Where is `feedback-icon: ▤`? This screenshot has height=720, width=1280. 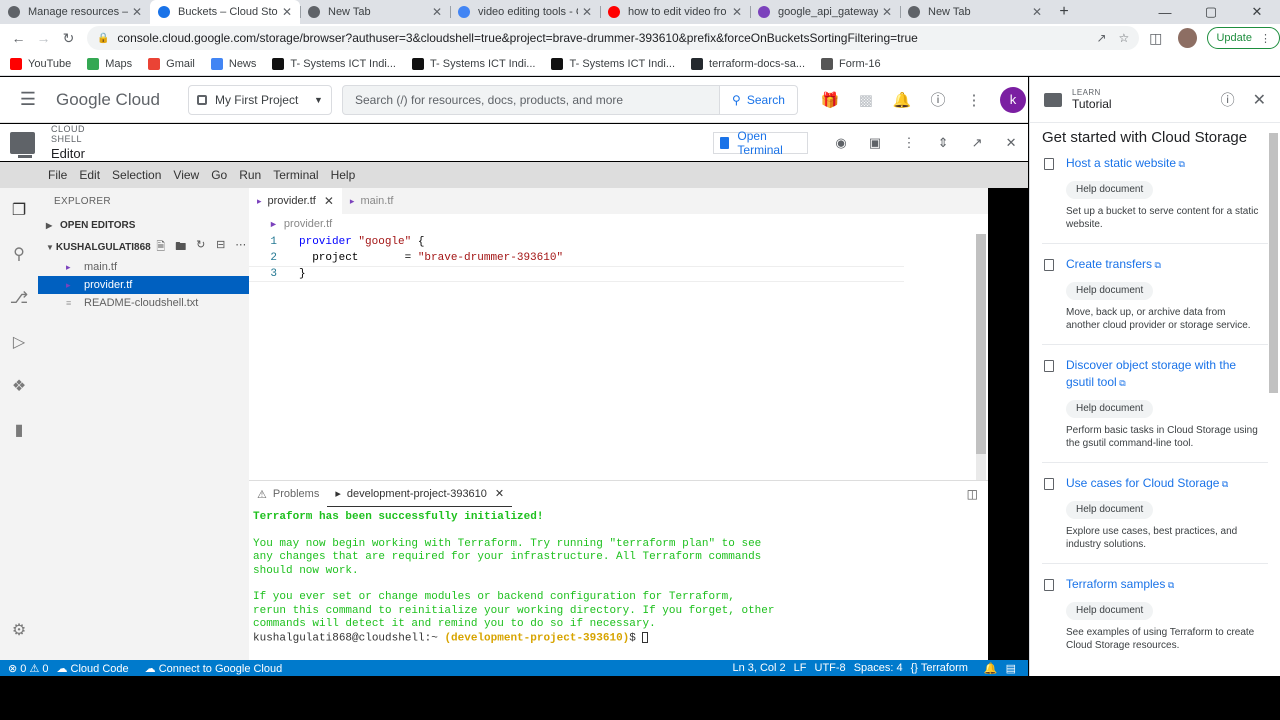 feedback-icon: ▤ is located at coordinates (1011, 668).